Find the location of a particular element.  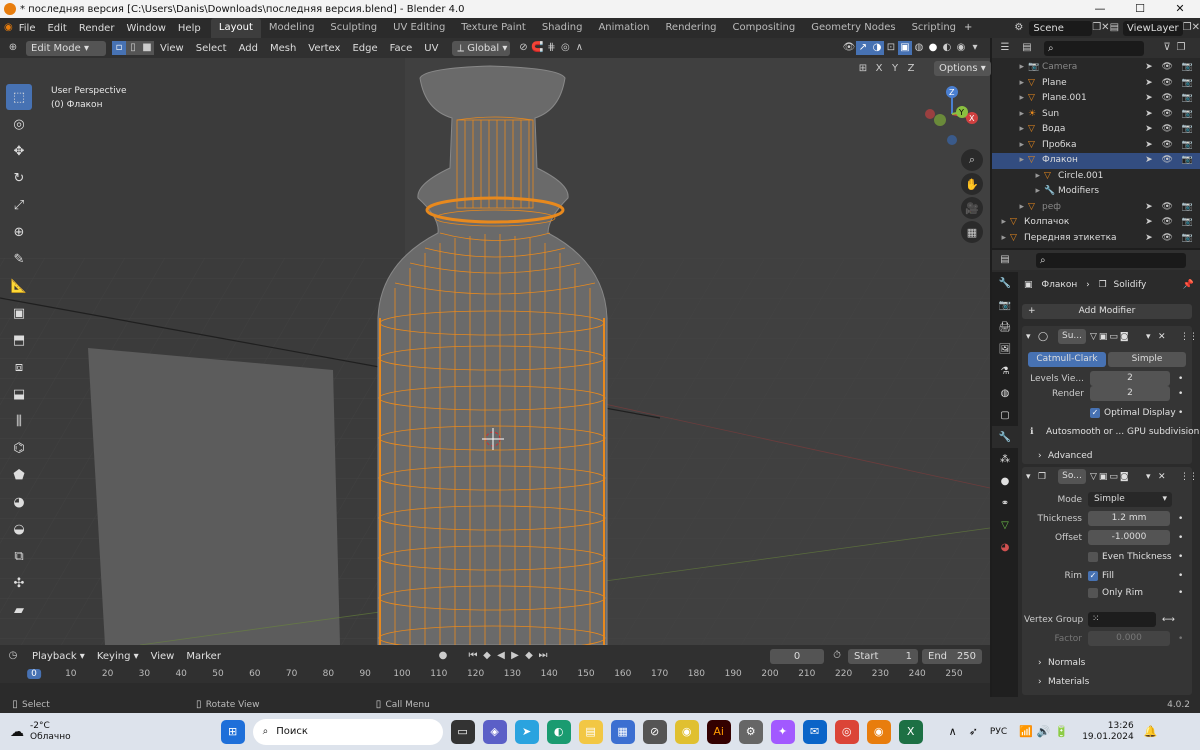

blender-taskbar-icon: ◉ is located at coordinates (878, 731).